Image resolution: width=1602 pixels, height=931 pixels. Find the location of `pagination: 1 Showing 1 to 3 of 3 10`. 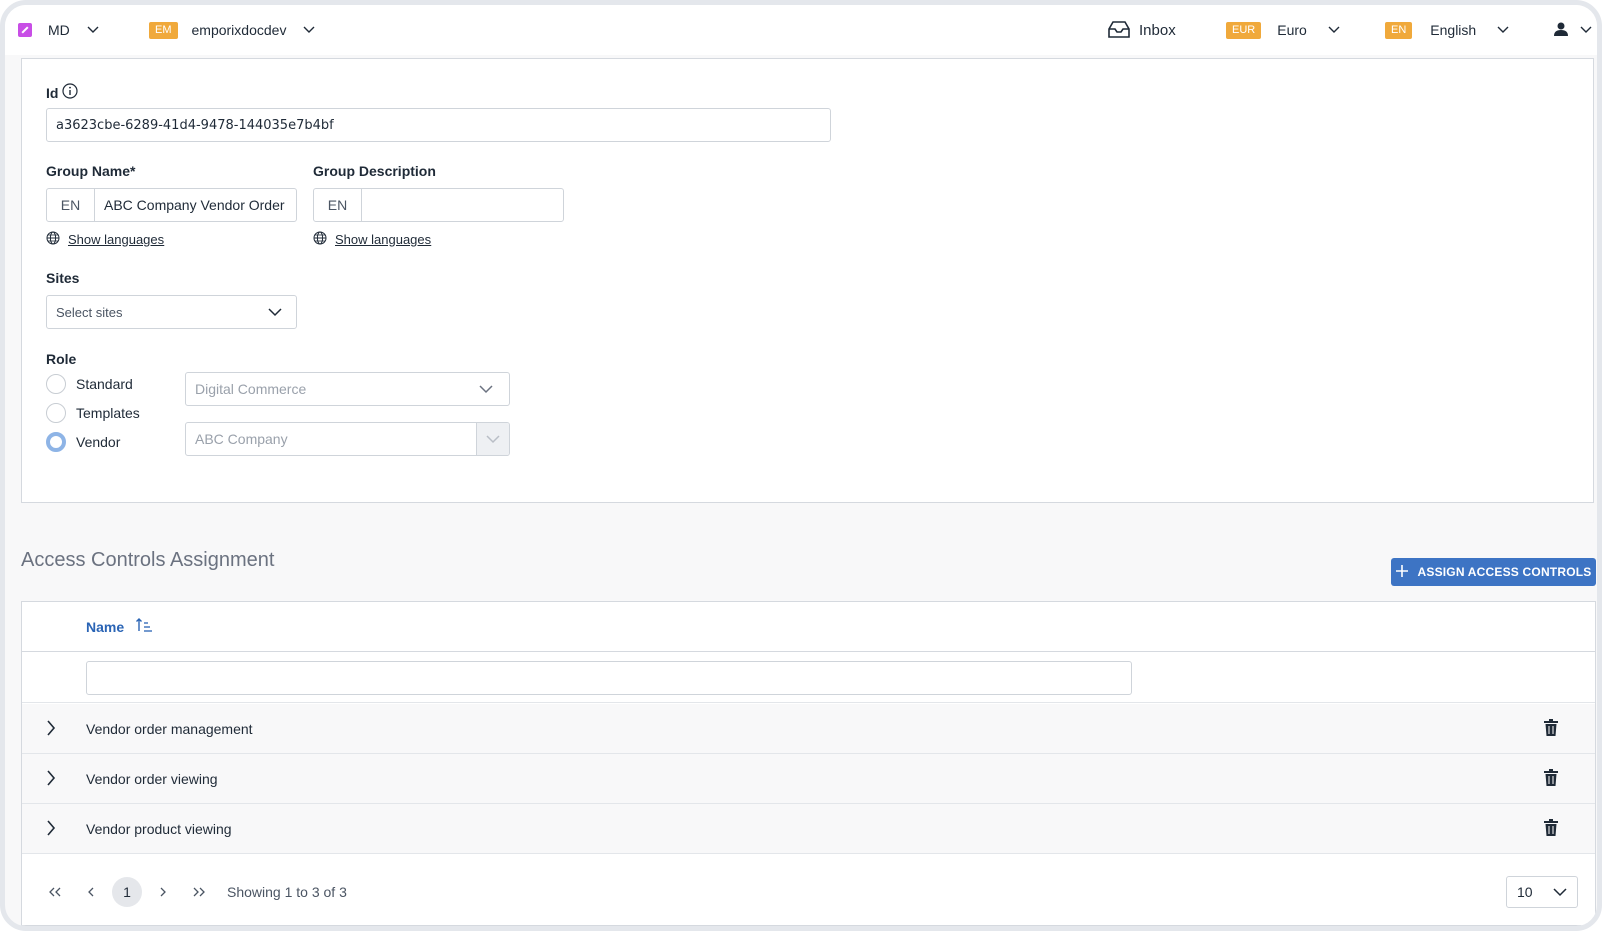

pagination: 1 Showing 1 to 3 of 3 10 is located at coordinates (808, 890).